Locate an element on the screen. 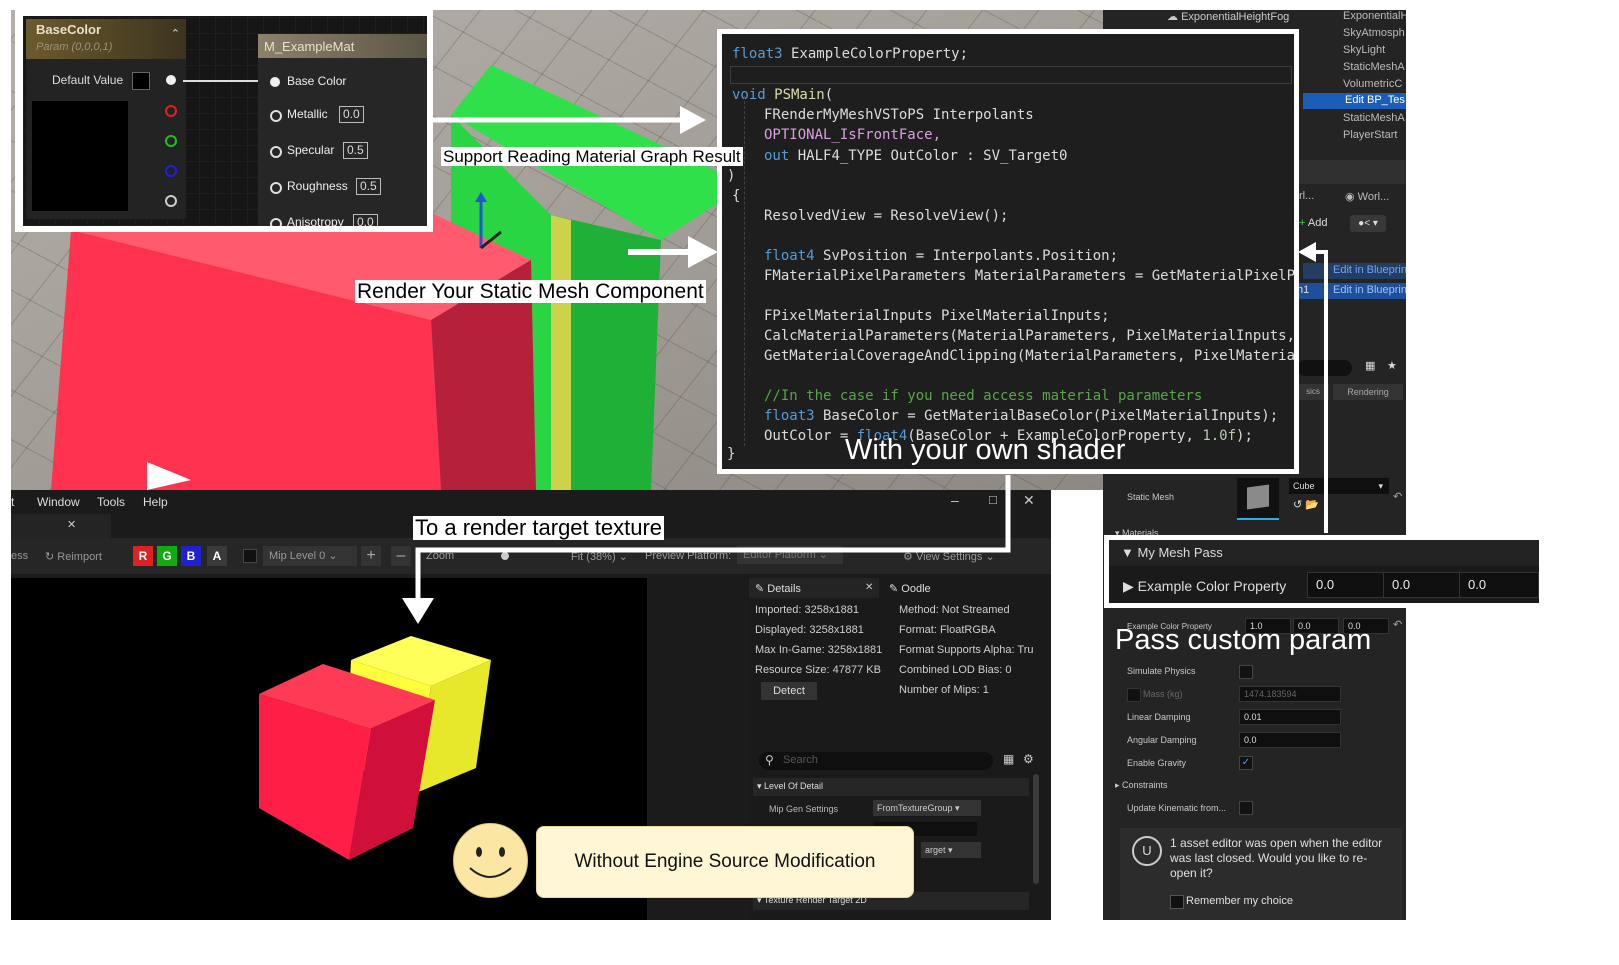 The image size is (1619, 965). basecolor-param-node: BaseColor Param (0,0,0,1) ⌃ is located at coordinates (106, 39).